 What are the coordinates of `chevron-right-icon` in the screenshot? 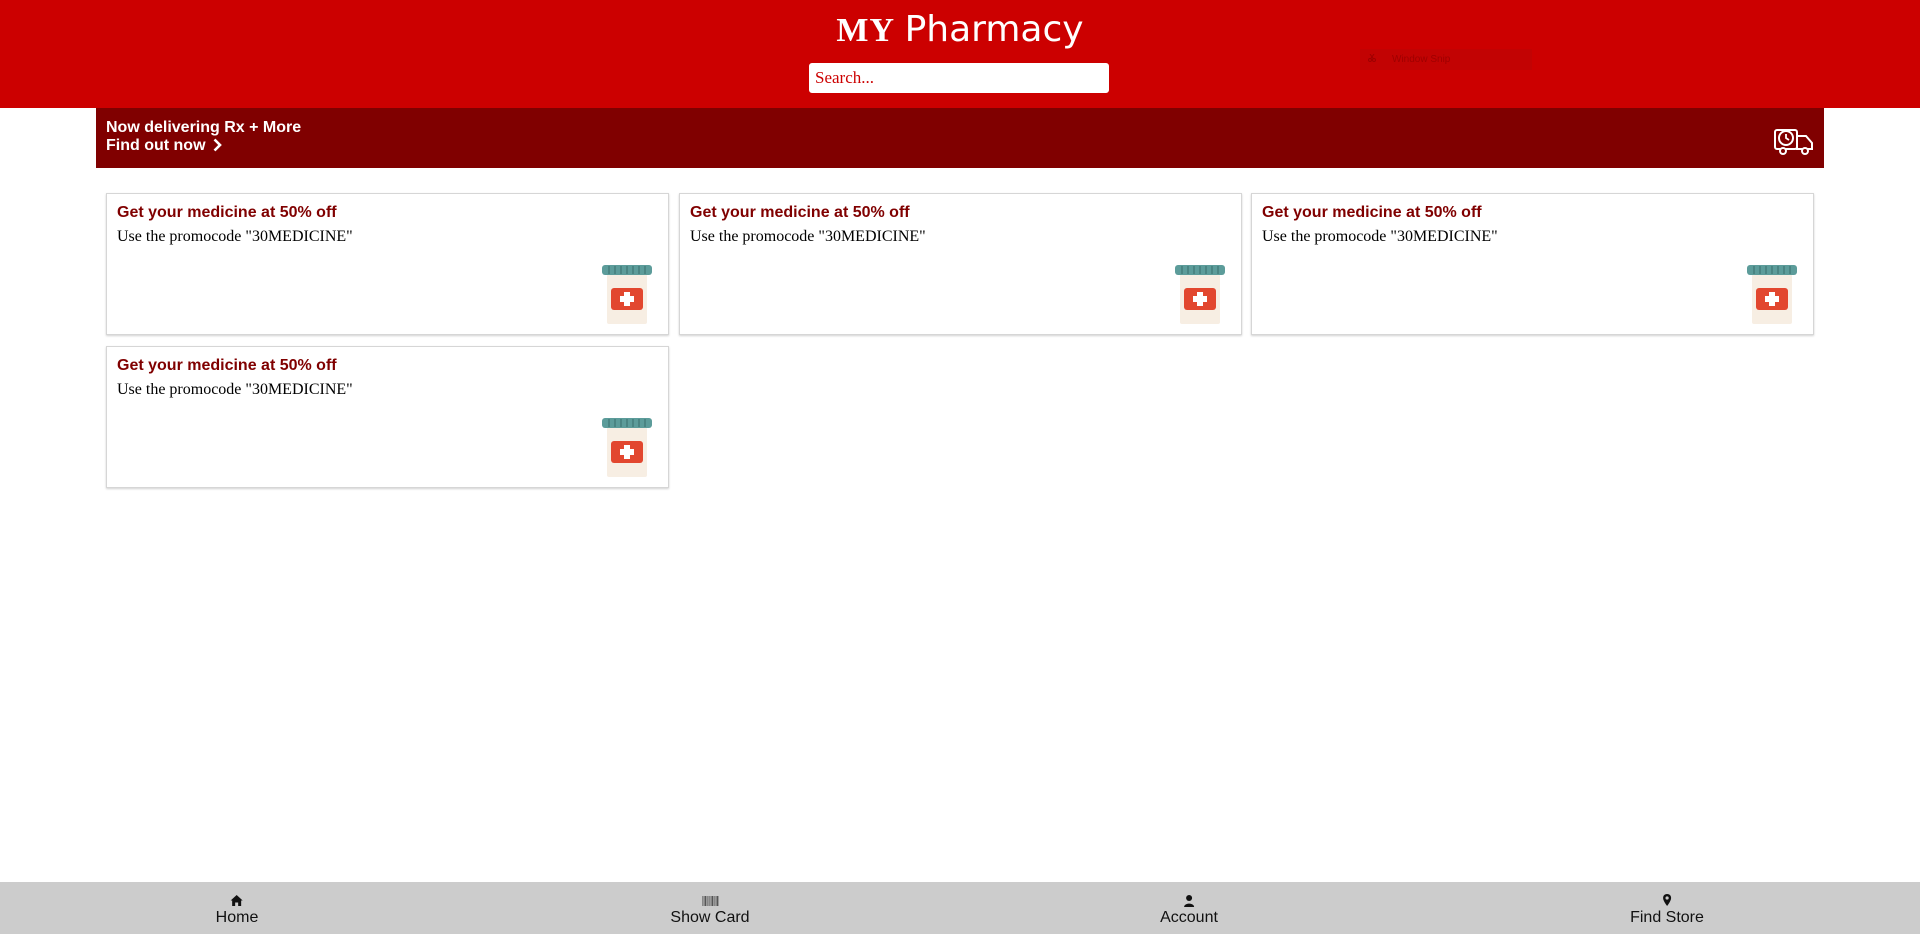 It's located at (217, 147).